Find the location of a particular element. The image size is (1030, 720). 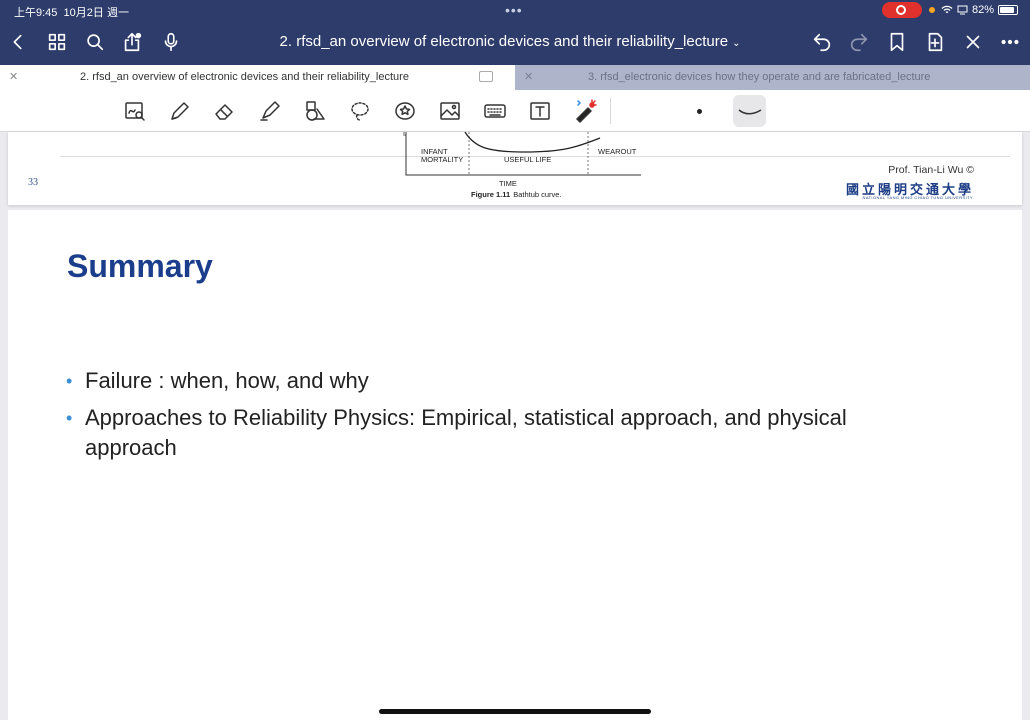

figure-axis-time: TIME is located at coordinates (508, 183).